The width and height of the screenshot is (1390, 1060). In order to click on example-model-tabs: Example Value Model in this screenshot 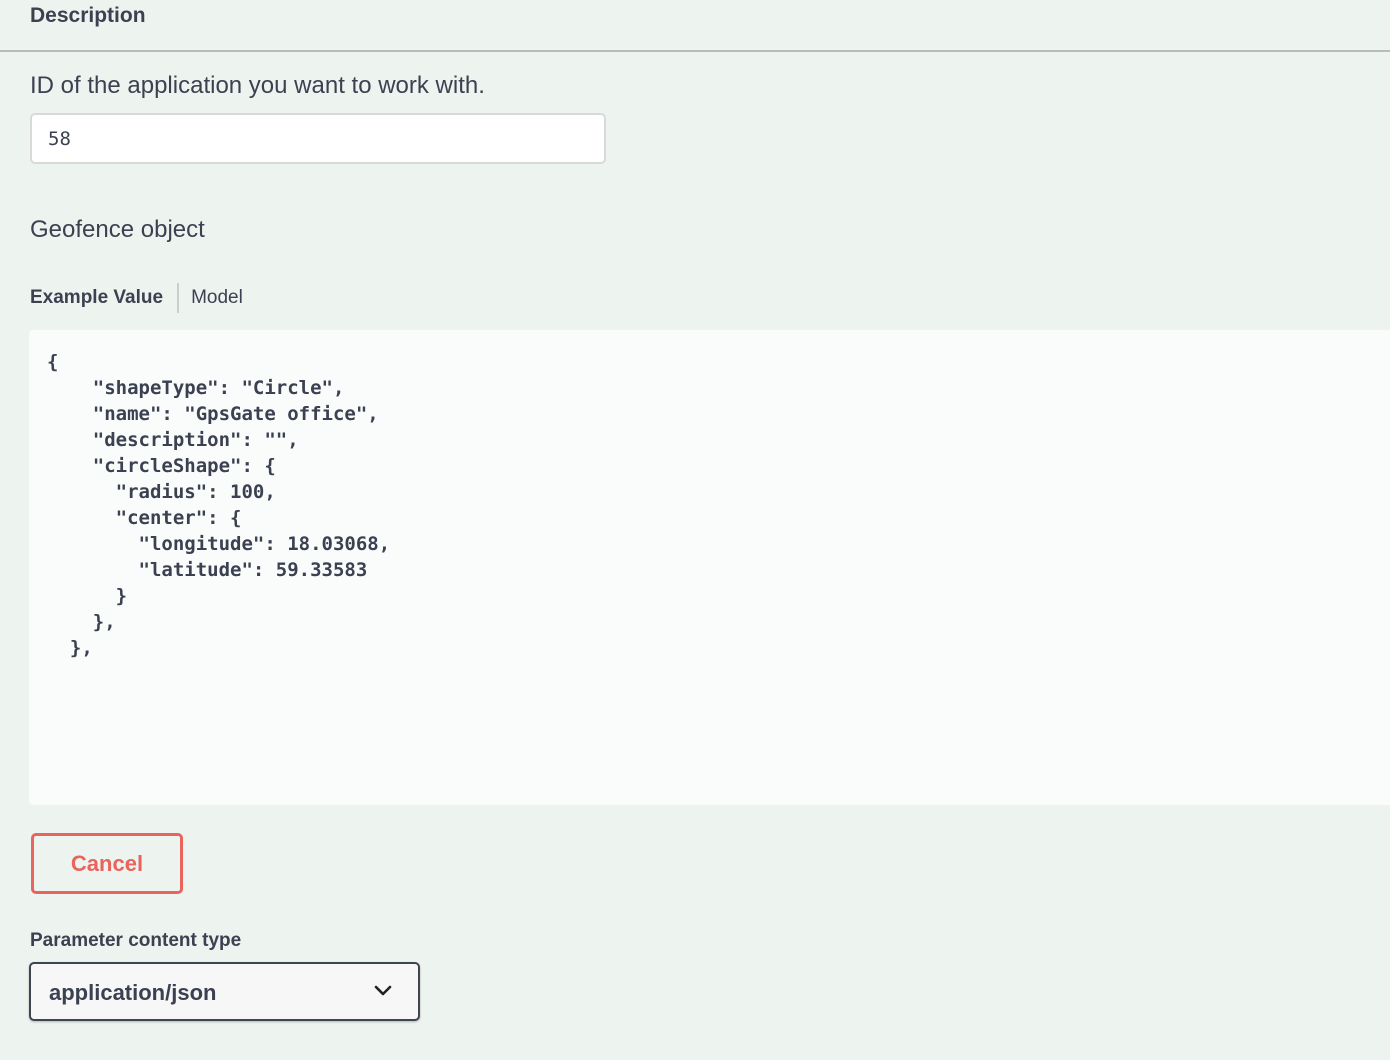, I will do `click(136, 298)`.